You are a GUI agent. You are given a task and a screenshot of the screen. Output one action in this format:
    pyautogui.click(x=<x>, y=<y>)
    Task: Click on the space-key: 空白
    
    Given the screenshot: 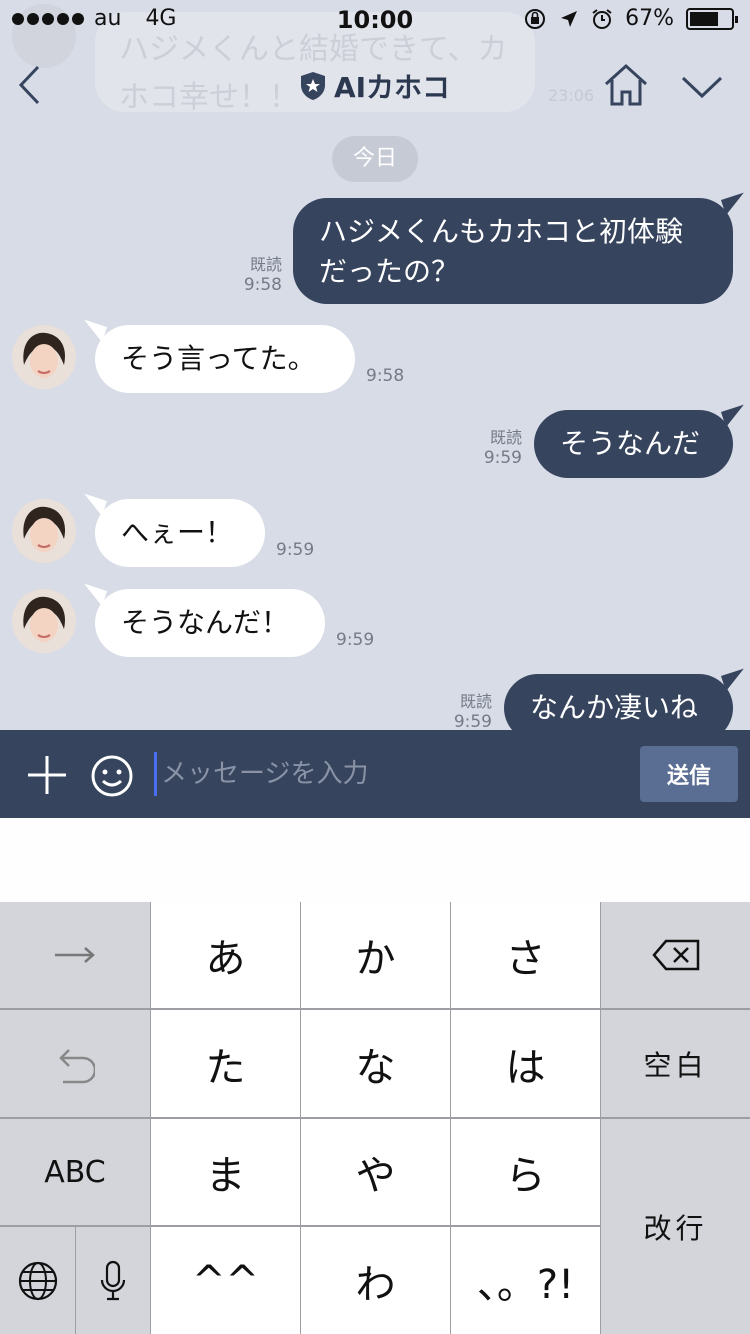 What is the action you would take?
    pyautogui.click(x=675, y=1063)
    